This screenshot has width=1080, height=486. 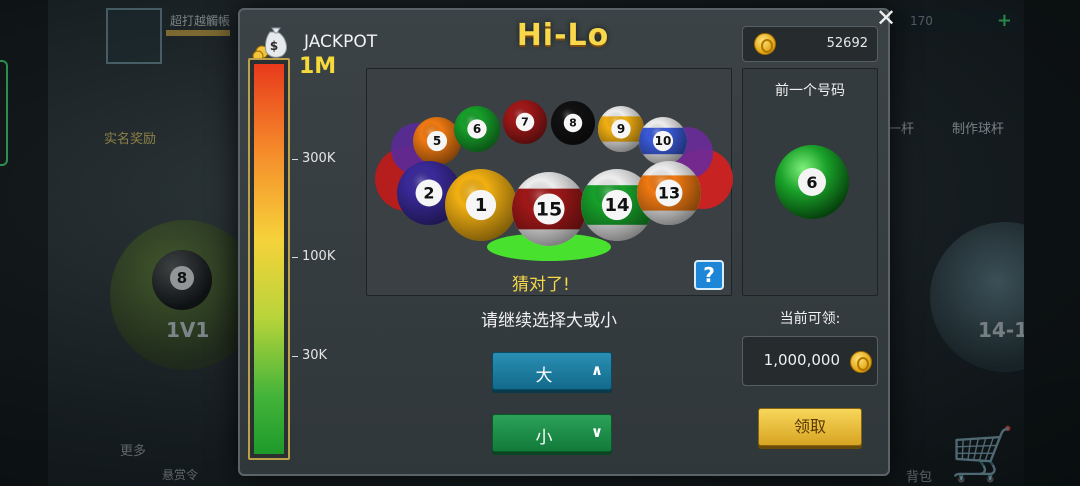 What do you see at coordinates (428, 192) in the screenshot?
I see `pool-ball-number: 2` at bounding box center [428, 192].